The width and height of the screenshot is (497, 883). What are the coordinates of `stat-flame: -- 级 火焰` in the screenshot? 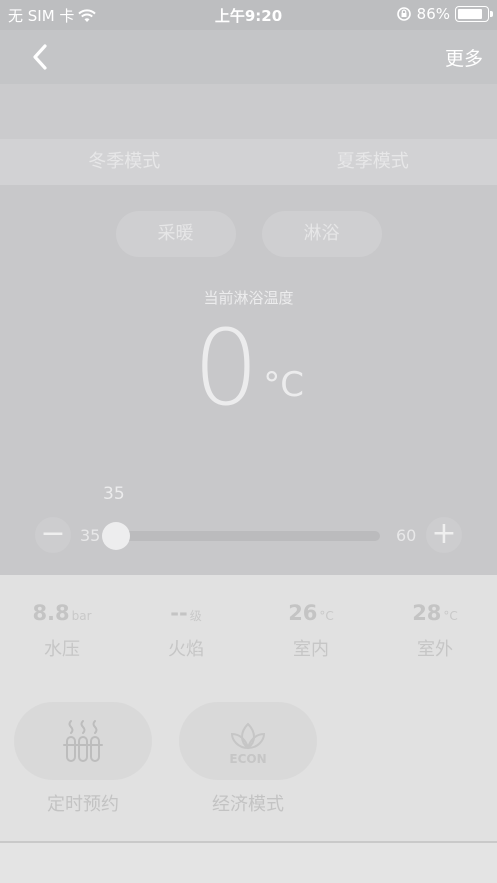 It's located at (186, 631).